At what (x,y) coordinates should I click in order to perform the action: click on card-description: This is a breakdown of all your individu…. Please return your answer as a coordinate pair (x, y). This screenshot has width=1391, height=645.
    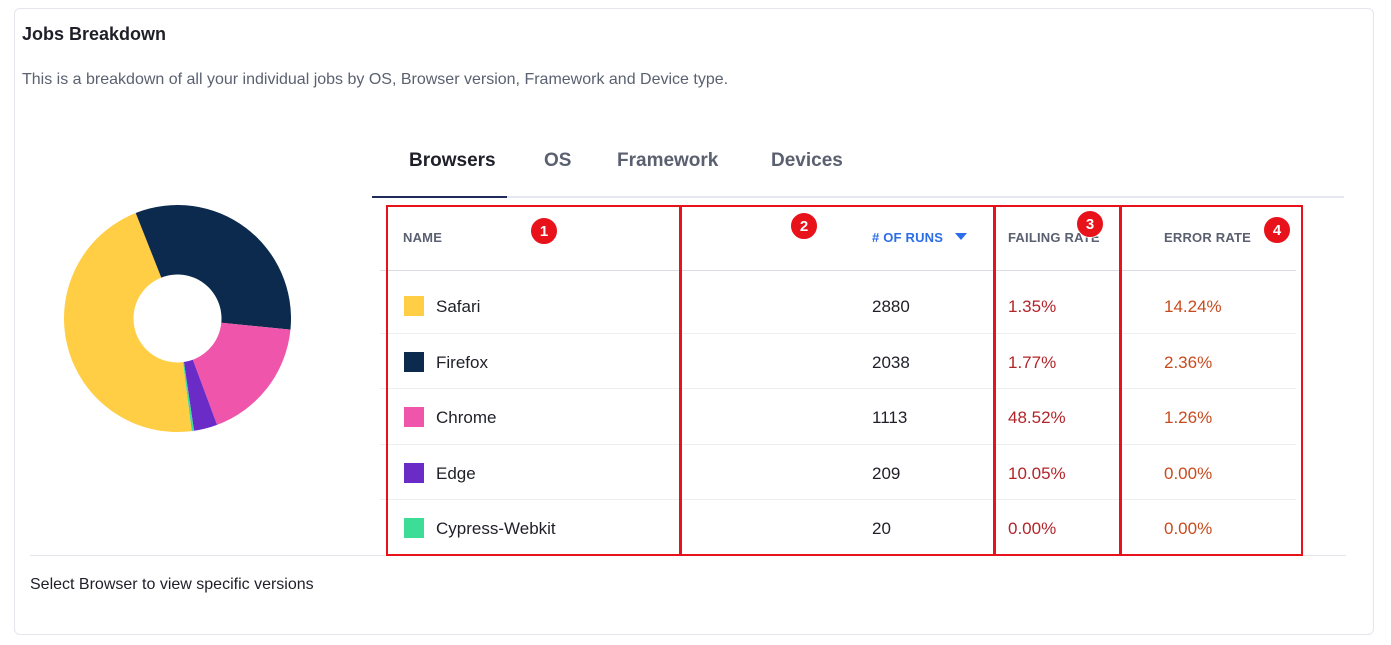
    Looking at the image, I should click on (375, 79).